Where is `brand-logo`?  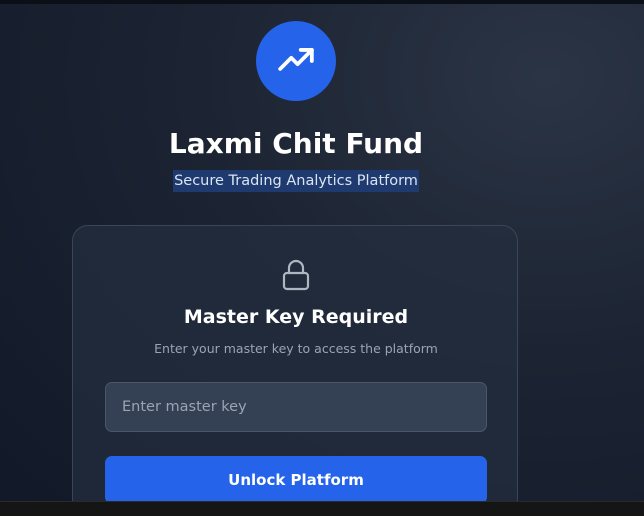 brand-logo is located at coordinates (296, 61).